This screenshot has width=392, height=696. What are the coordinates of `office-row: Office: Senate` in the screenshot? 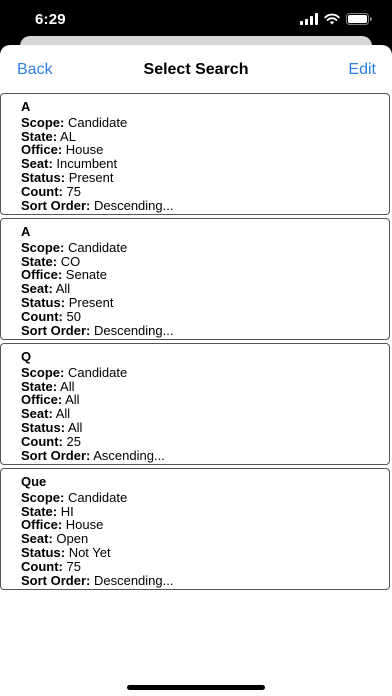 It's located at (205, 275).